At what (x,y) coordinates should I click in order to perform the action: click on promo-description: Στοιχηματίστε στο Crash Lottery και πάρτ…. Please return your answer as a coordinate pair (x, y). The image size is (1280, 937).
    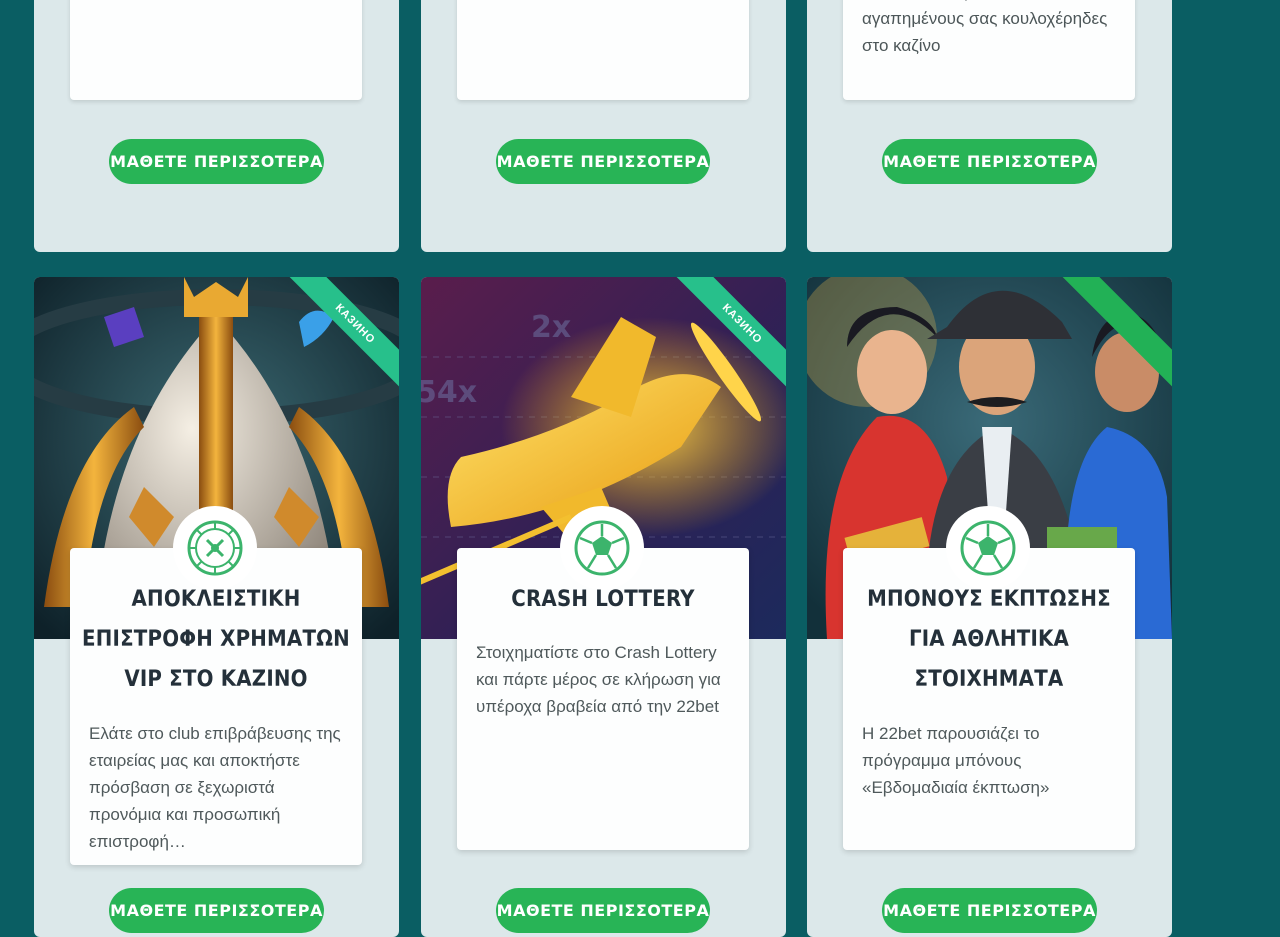
    Looking at the image, I should click on (598, 679).